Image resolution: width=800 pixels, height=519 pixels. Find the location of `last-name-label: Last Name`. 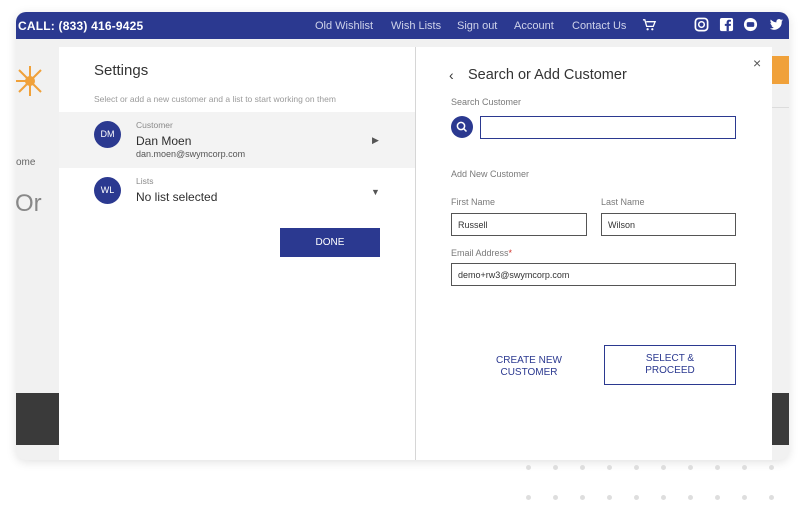

last-name-label: Last Name is located at coordinates (623, 202).